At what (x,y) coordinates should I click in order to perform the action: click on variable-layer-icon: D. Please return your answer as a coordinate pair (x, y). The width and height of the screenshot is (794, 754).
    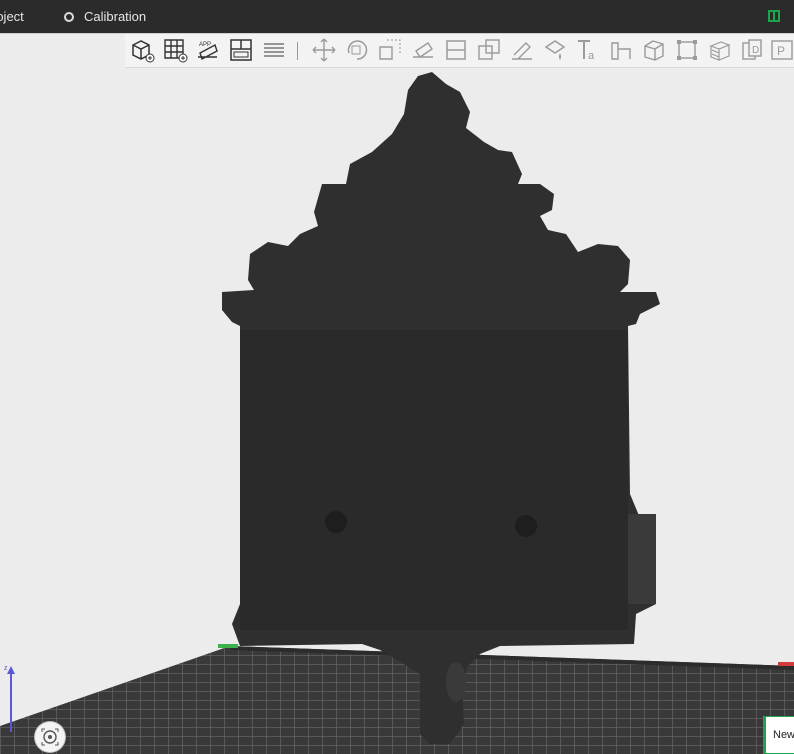
    Looking at the image, I should click on (753, 50).